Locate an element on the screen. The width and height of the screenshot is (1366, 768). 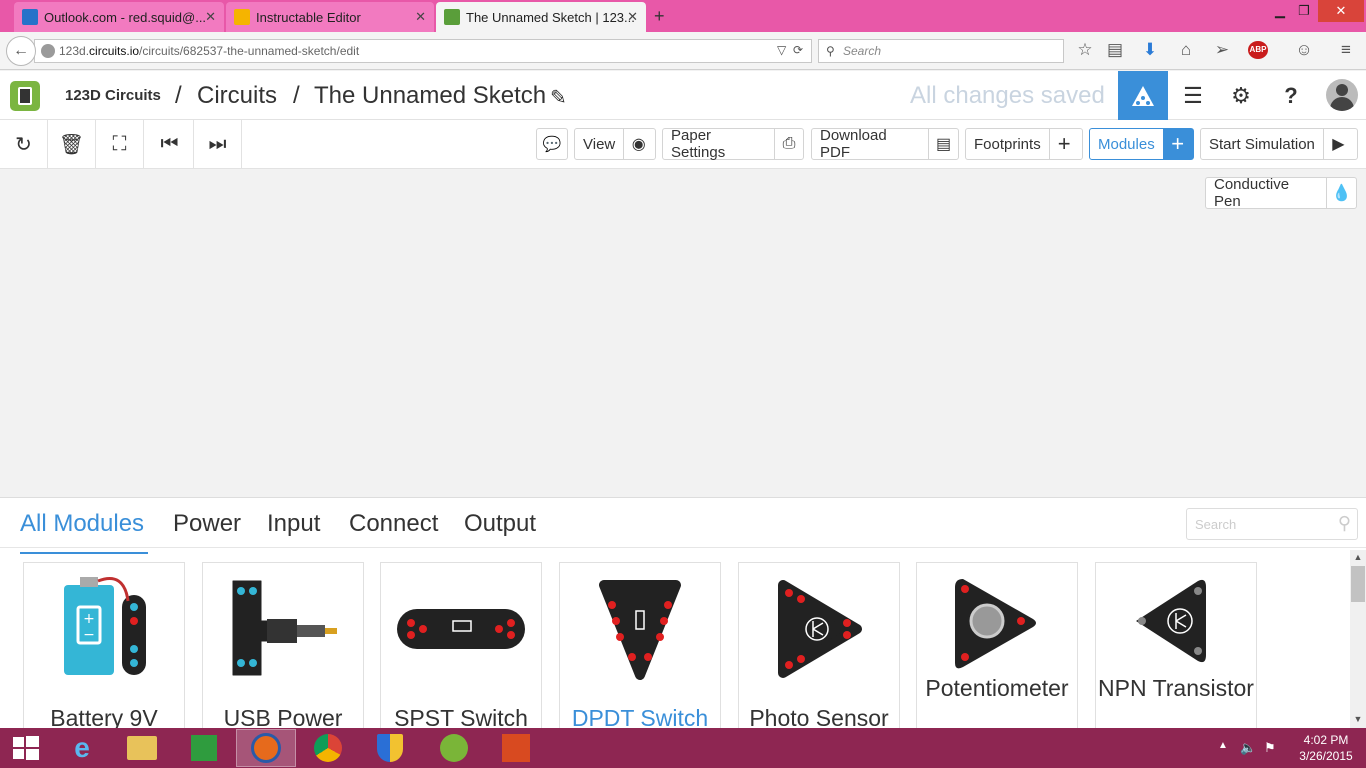
taskbar-store is located at coordinates (204, 748).